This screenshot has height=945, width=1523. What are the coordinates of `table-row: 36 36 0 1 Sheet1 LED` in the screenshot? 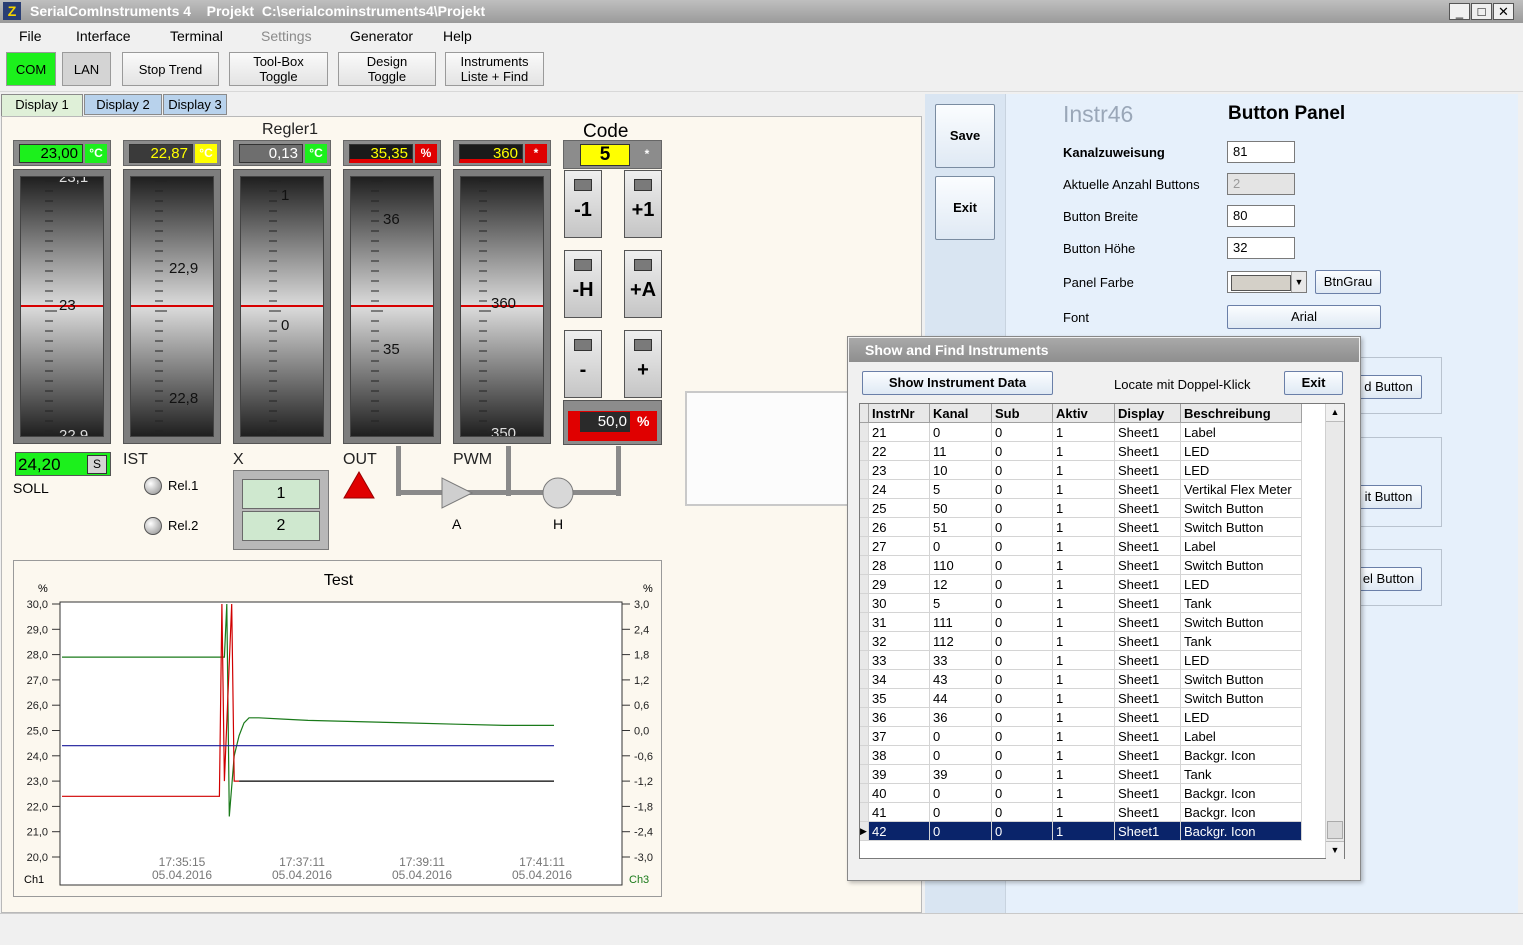 It's located at (1081, 717).